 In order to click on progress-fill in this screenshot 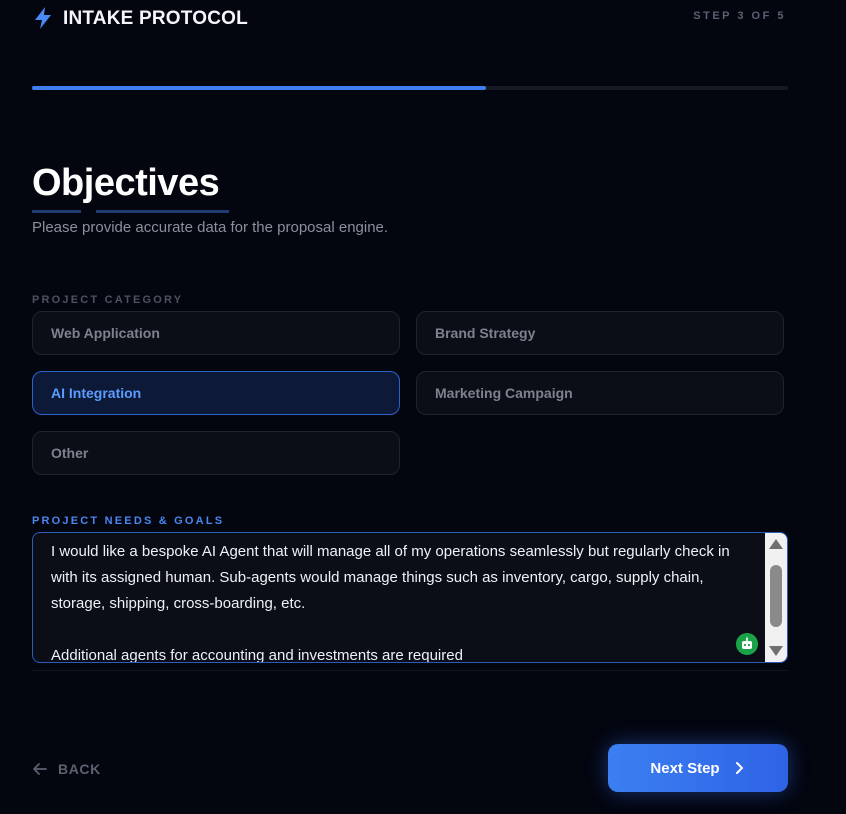, I will do `click(259, 88)`.